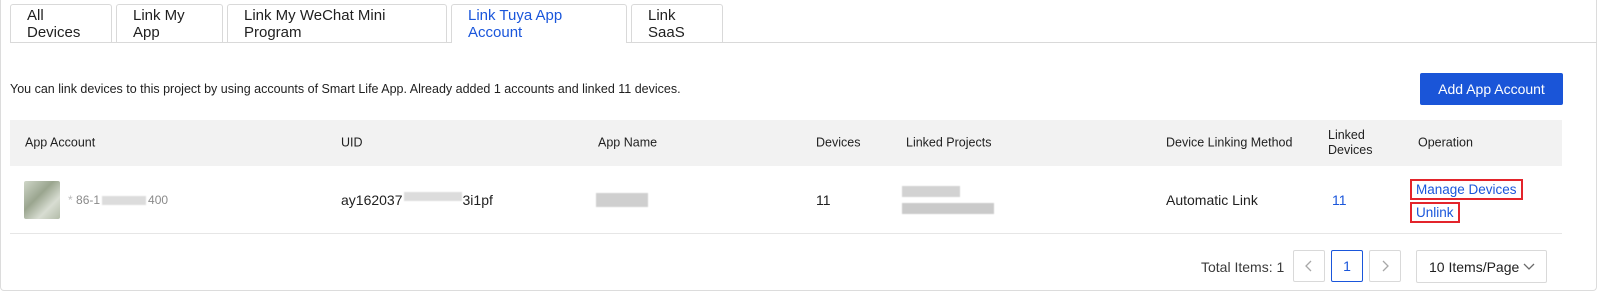 This screenshot has width=1597, height=295. What do you see at coordinates (949, 142) in the screenshot?
I see `header-linked-projects: Linked Projects` at bounding box center [949, 142].